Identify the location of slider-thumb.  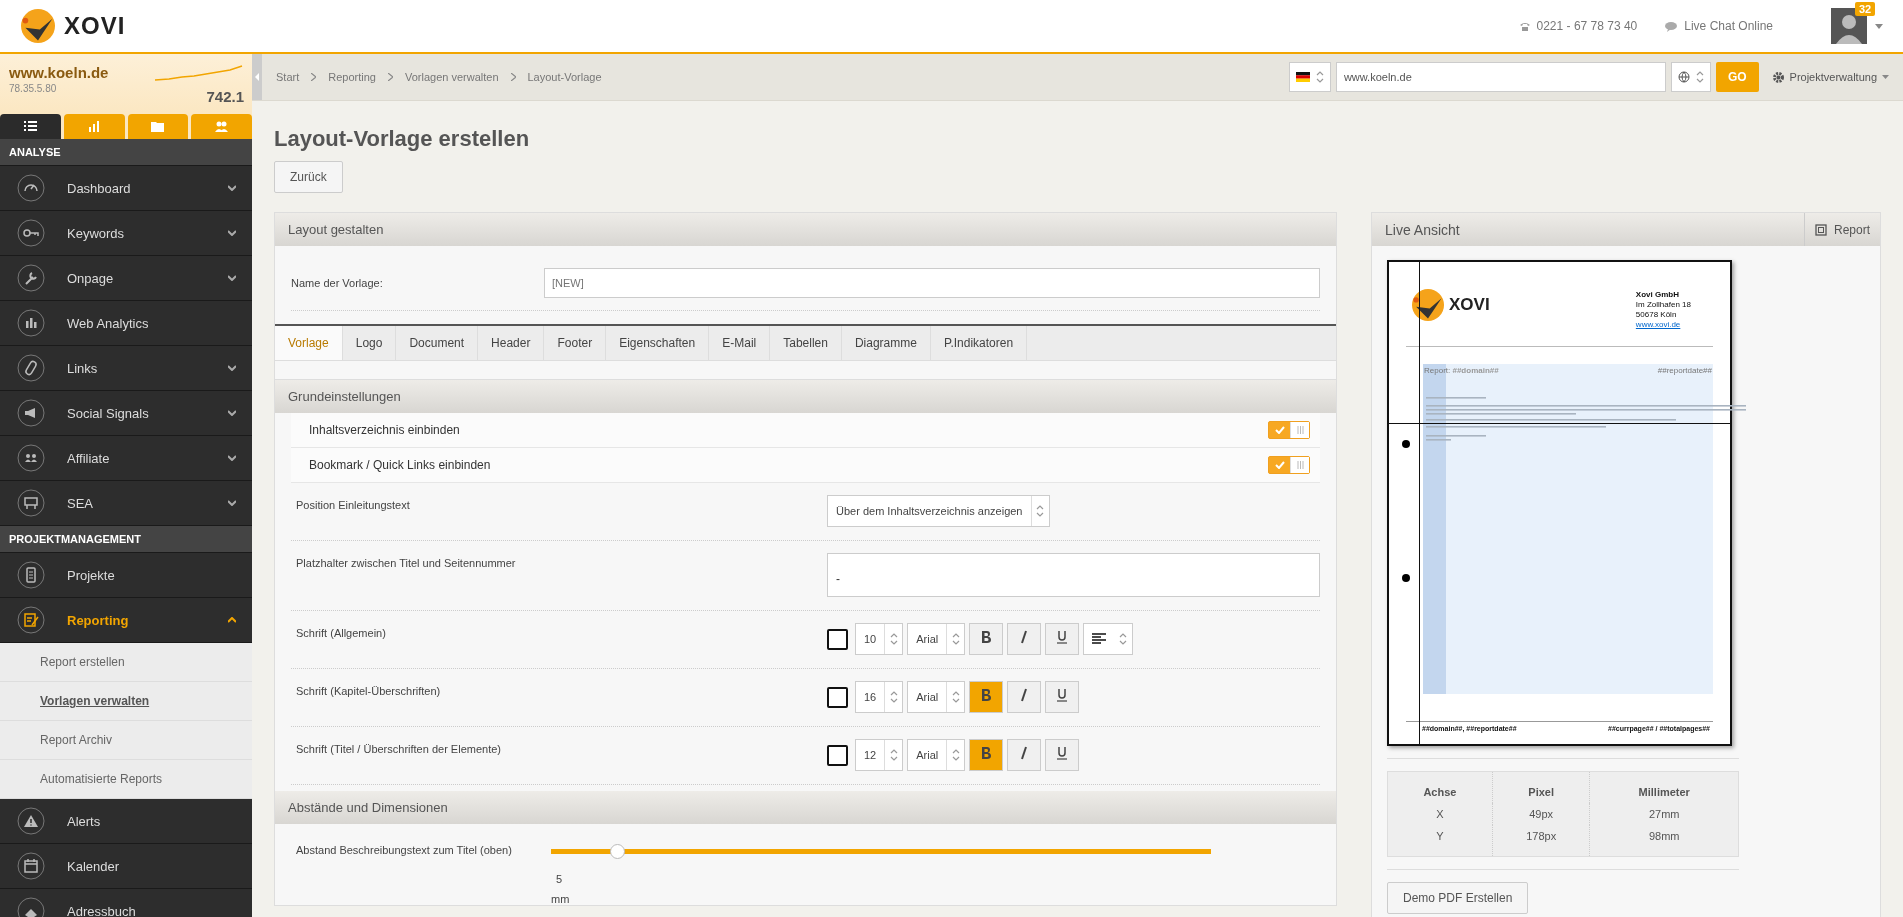
(617, 851).